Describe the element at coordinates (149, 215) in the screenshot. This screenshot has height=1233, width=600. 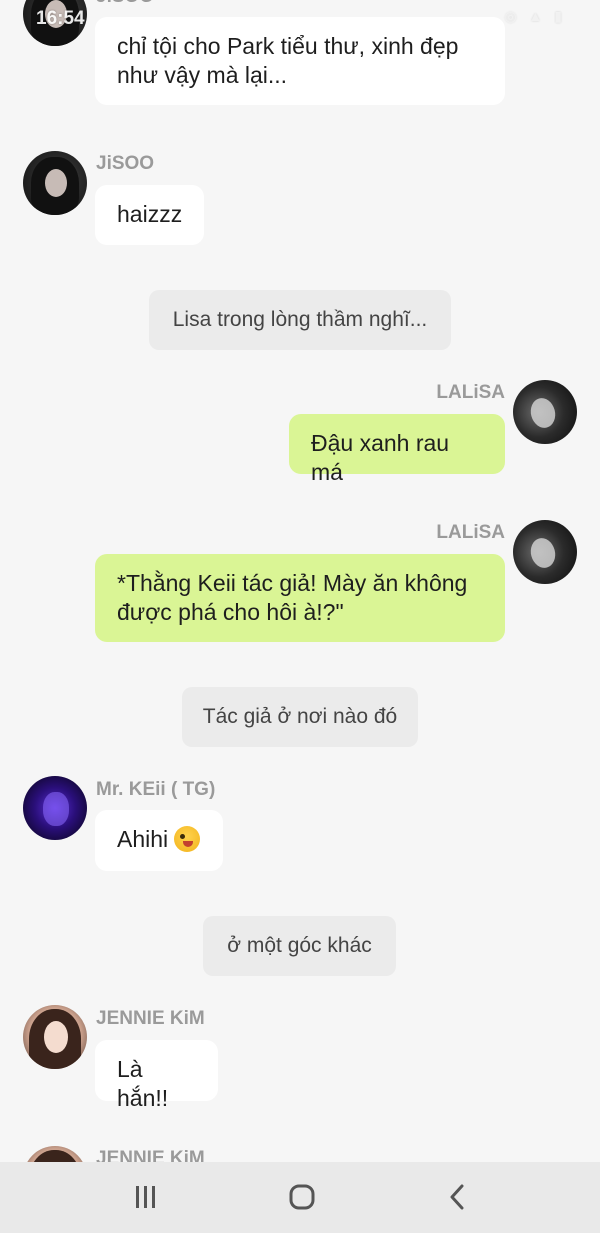
I see `message-bubble: haizzz` at that location.